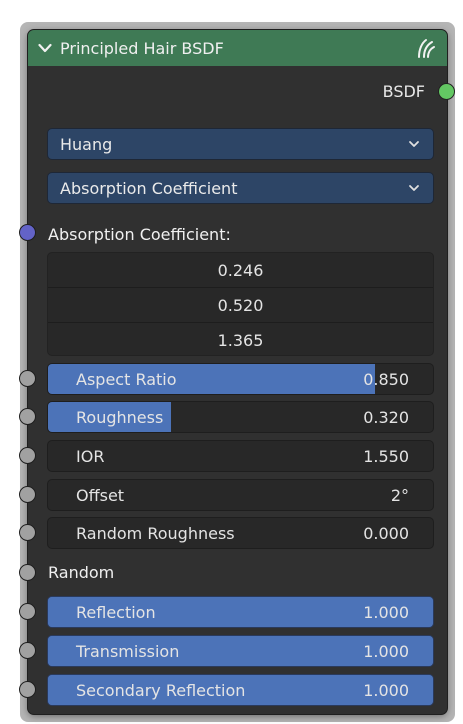 The width and height of the screenshot is (463, 724). I want to click on random-label: Random, so click(81, 572).